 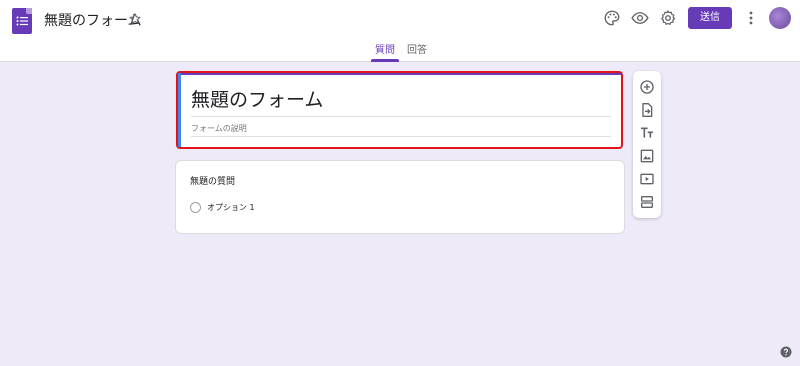 I want to click on active-tab-indicator, so click(x=385, y=60).